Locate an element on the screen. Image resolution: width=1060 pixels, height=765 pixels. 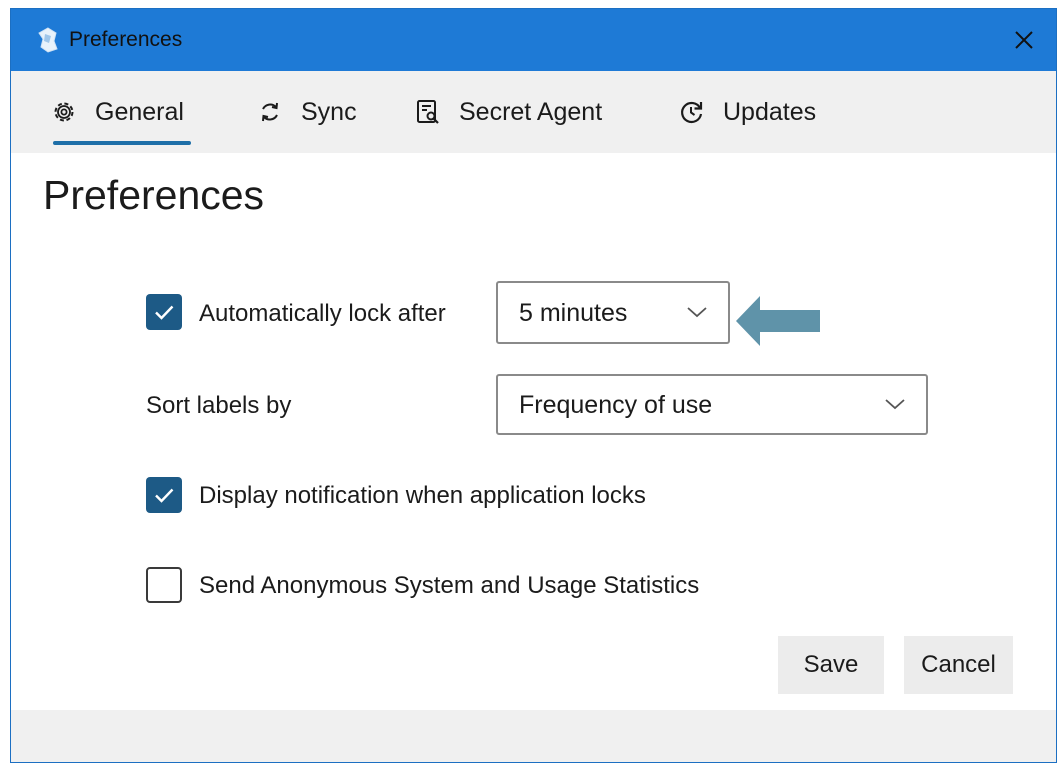
auto-lock-duration-value: 5 minutes is located at coordinates (573, 313).